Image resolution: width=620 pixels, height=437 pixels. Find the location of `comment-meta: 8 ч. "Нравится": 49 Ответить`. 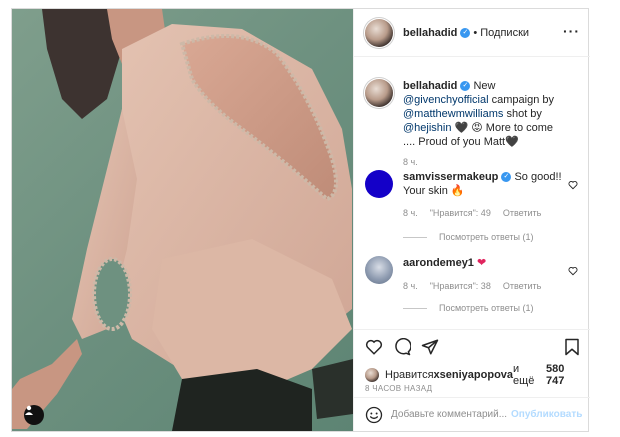

comment-meta: 8 ч. "Нравится": 49 Ответить is located at coordinates (472, 213).